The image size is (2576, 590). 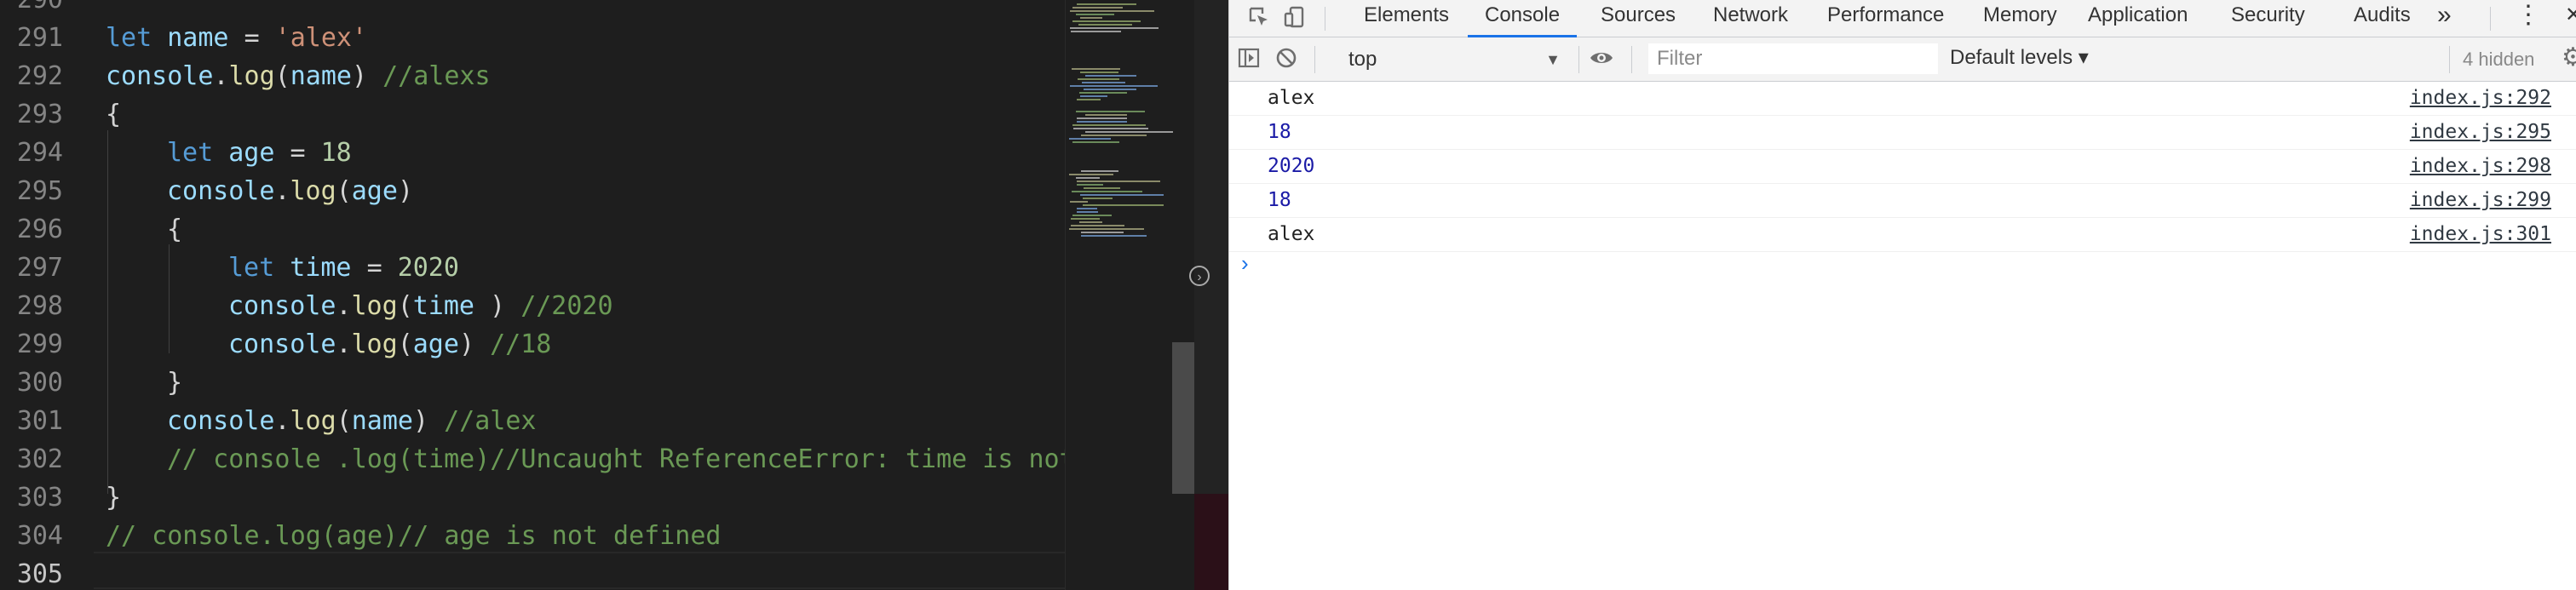 What do you see at coordinates (282, 306) in the screenshot?
I see `code-token: console` at bounding box center [282, 306].